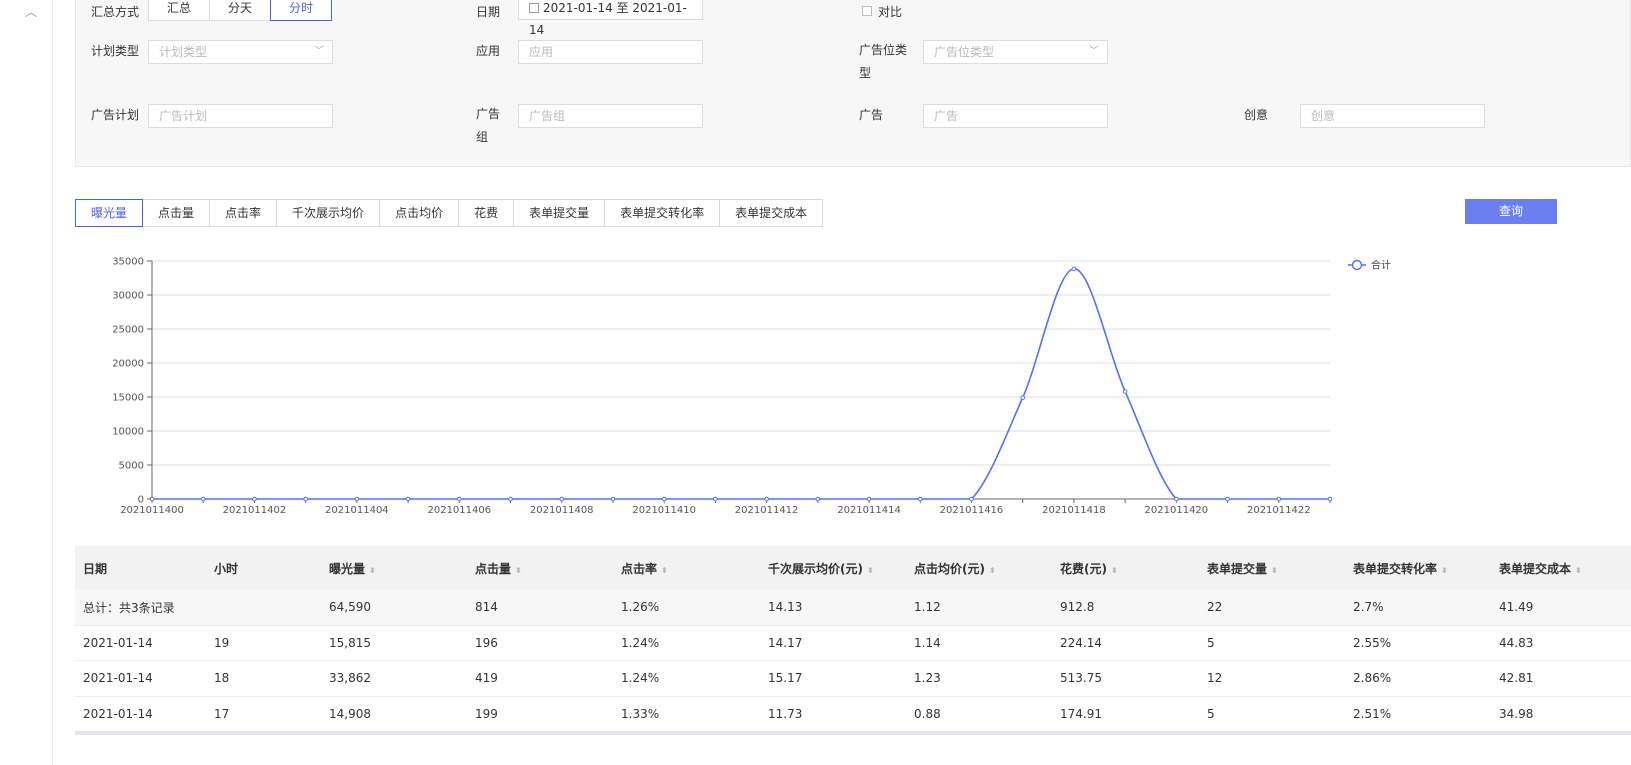 Image resolution: width=1631 pixels, height=765 pixels. I want to click on cell-value: 11.73, so click(785, 713).